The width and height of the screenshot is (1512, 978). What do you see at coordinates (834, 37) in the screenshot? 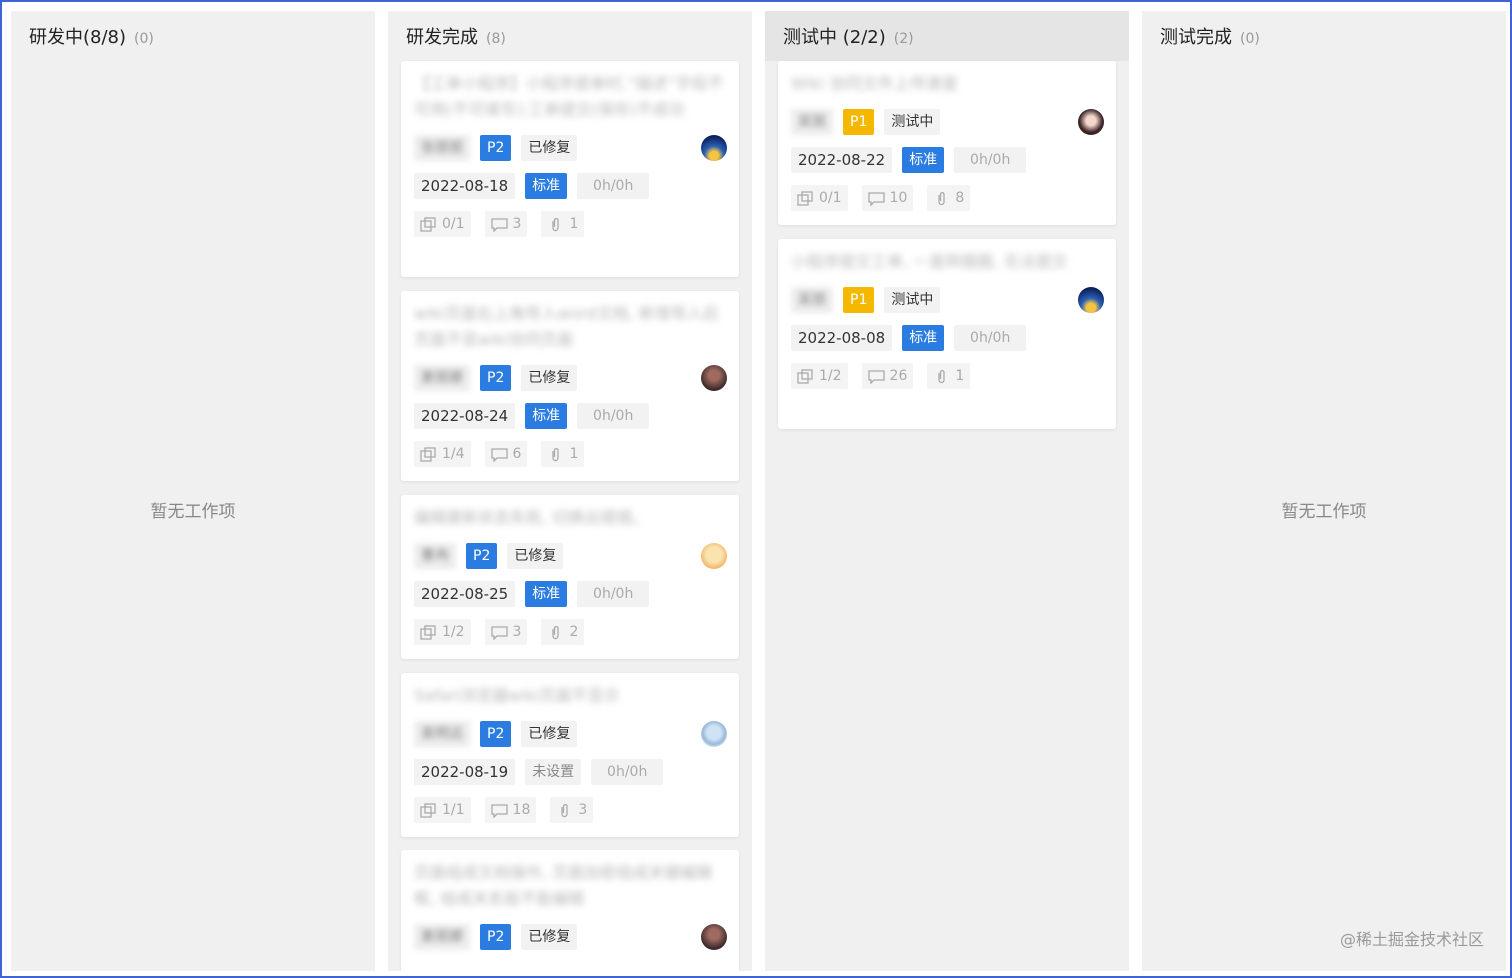
I see `column-title: 测试中 (2/2)` at bounding box center [834, 37].